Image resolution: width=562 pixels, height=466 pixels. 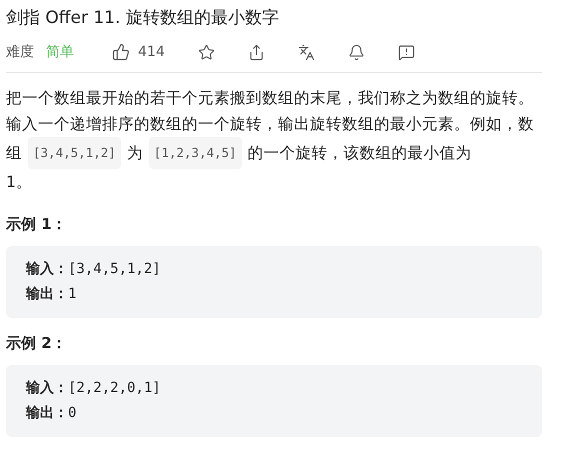 I want to click on description-text: 组, so click(x=14, y=153).